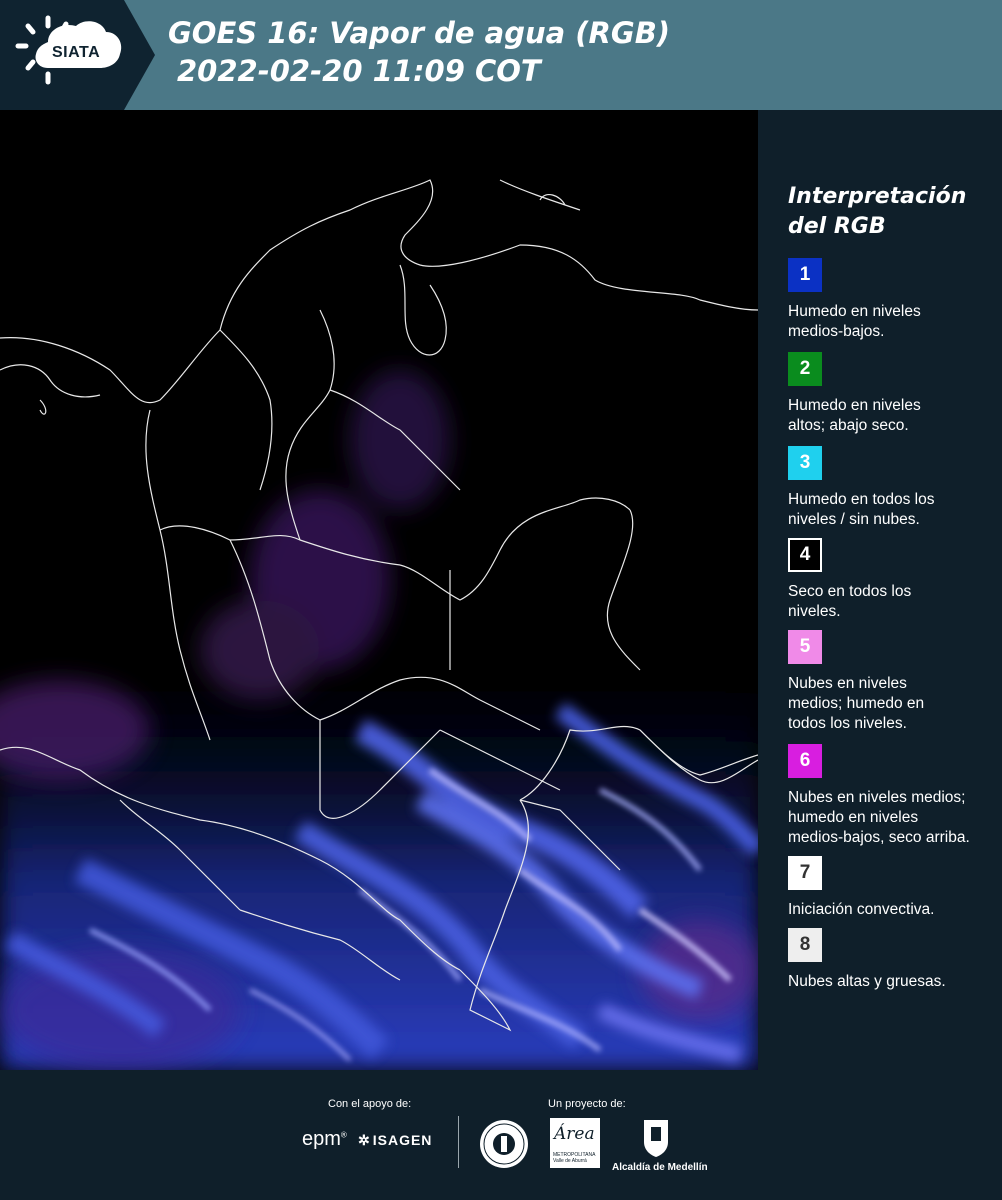  Describe the element at coordinates (877, 211) in the screenshot. I see `legend-title: Interpretación del RGB` at that location.